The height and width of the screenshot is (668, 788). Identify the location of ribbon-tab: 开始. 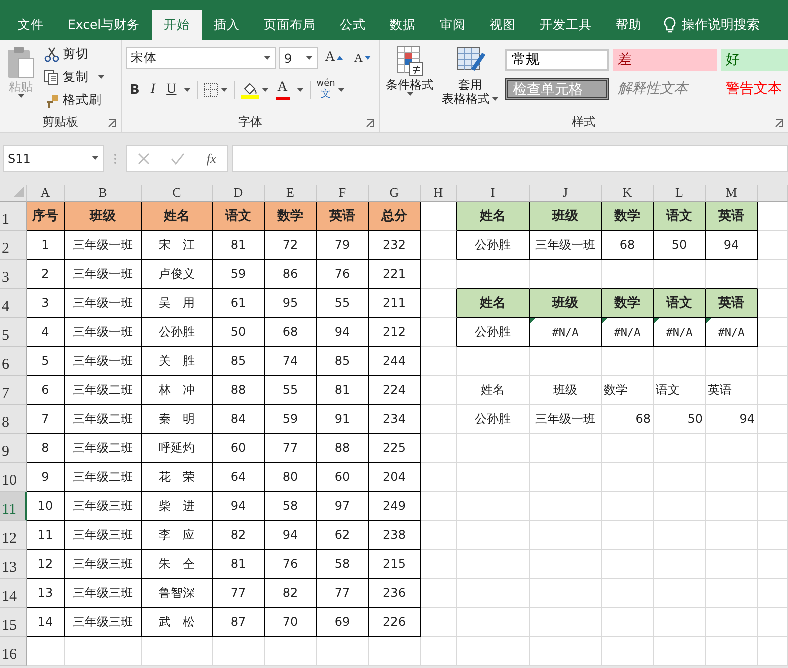
(177, 25).